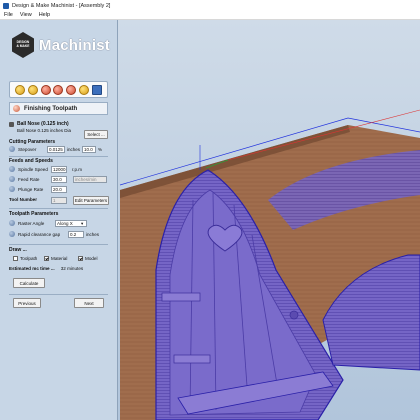 Image resolution: width=420 pixels, height=420 pixels. What do you see at coordinates (90, 179) in the screenshot?
I see `rate-units-select: inches/min` at bounding box center [90, 179].